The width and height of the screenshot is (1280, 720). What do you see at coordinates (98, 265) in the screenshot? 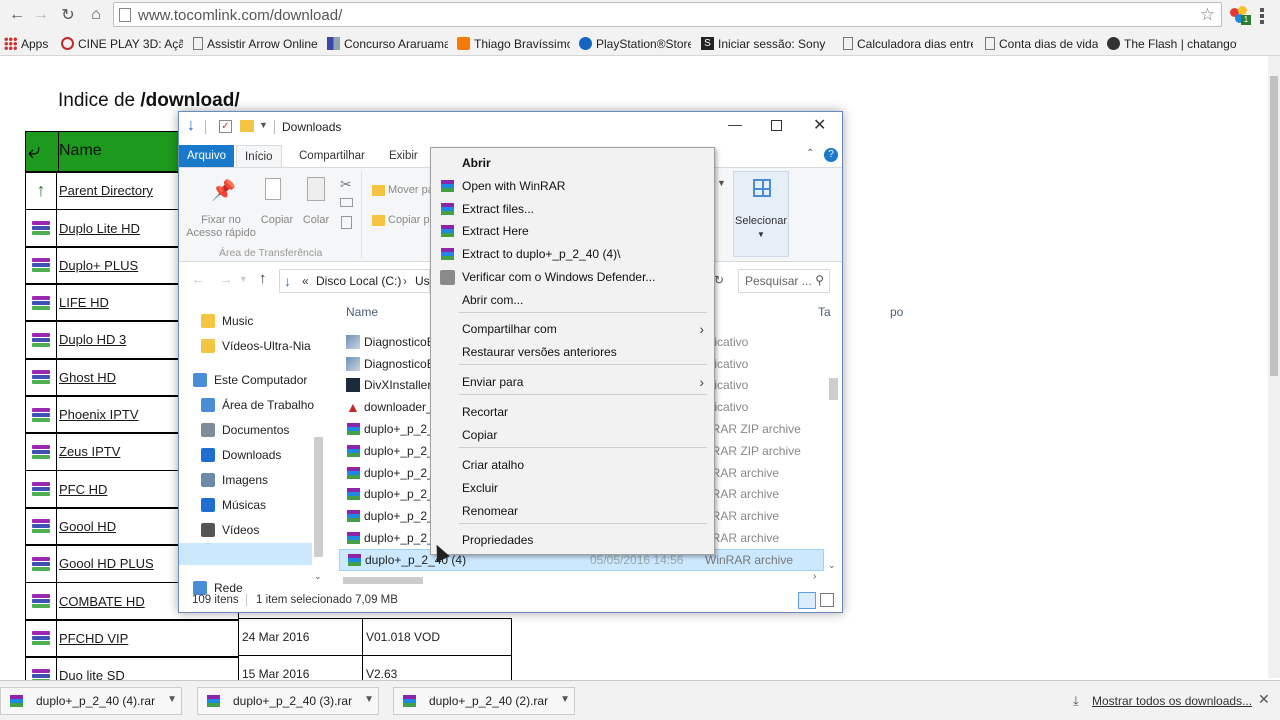
I see `directory-link: Duplo+ PLUS` at bounding box center [98, 265].